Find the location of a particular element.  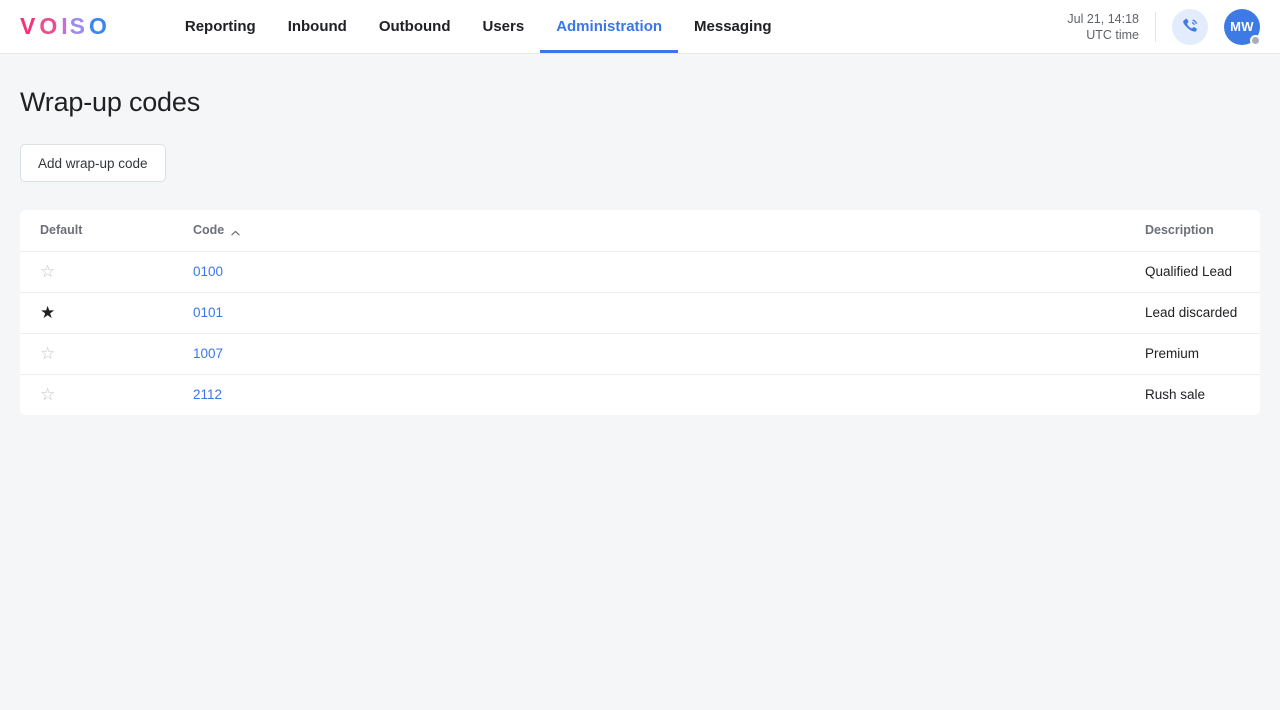

clock: Jul 21, 14:18 UTC time is located at coordinates (1111, 27).